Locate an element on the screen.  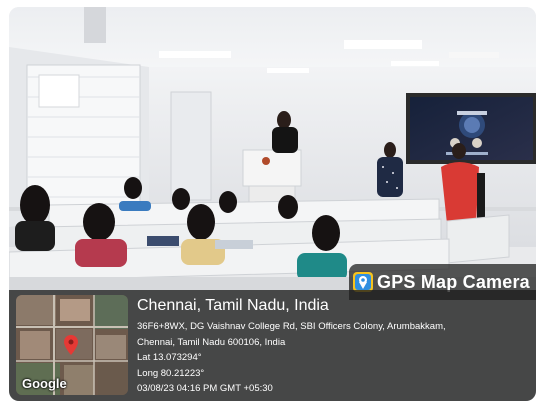
place-name: Chennai, Tamil Nadu, India is located at coordinates (233, 305).